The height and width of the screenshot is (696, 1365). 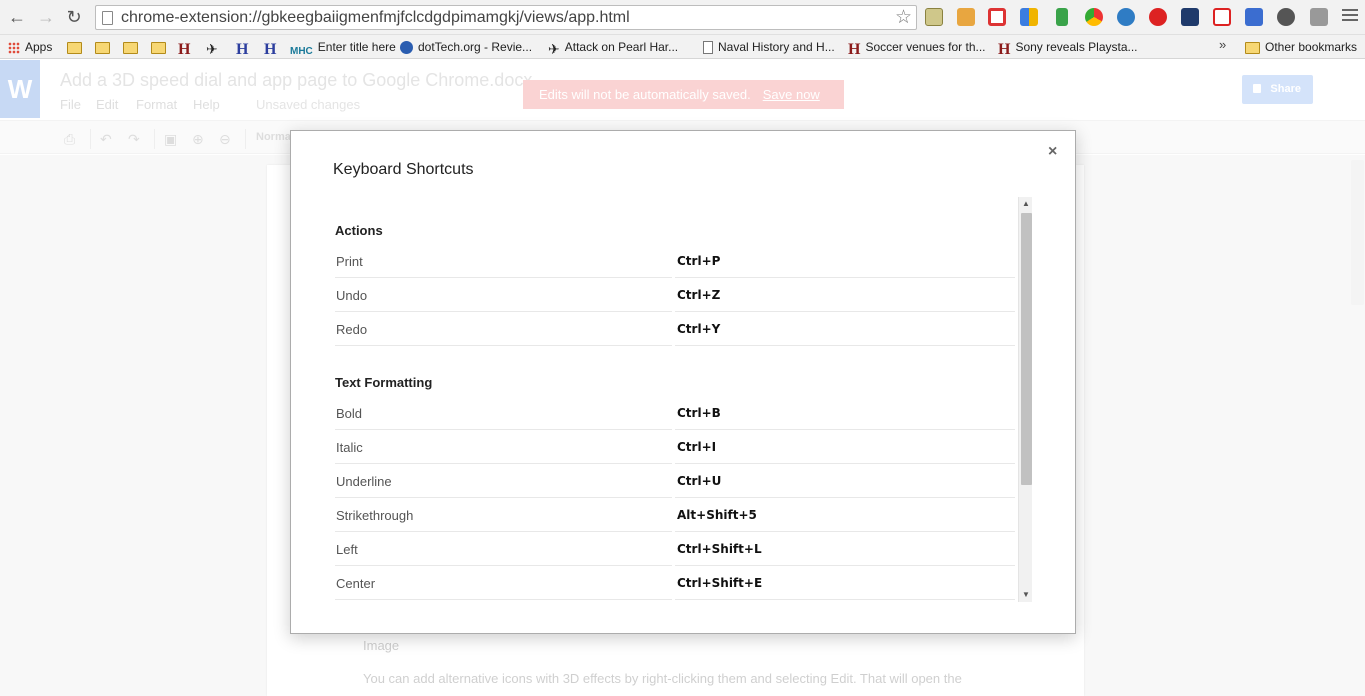 I want to click on bookmark-enter-title: MHC Enter title here, so click(x=343, y=47).